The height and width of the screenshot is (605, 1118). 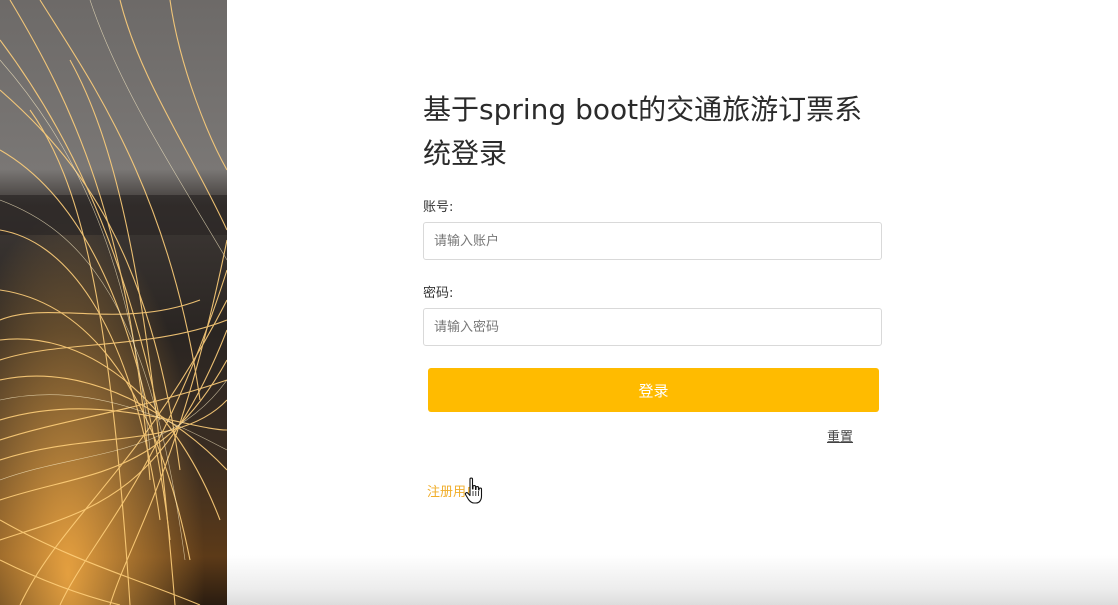 I want to click on password-input, so click(x=652, y=327).